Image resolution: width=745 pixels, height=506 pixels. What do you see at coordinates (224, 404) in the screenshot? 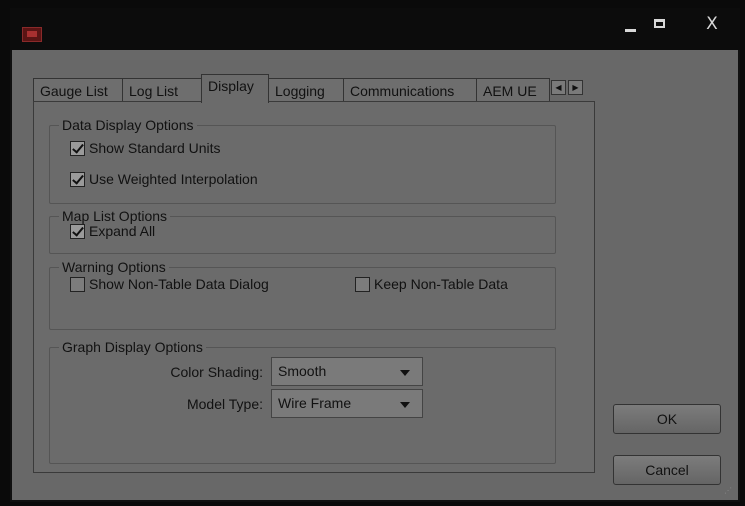
I see `model-type-label: Model Type:` at bounding box center [224, 404].